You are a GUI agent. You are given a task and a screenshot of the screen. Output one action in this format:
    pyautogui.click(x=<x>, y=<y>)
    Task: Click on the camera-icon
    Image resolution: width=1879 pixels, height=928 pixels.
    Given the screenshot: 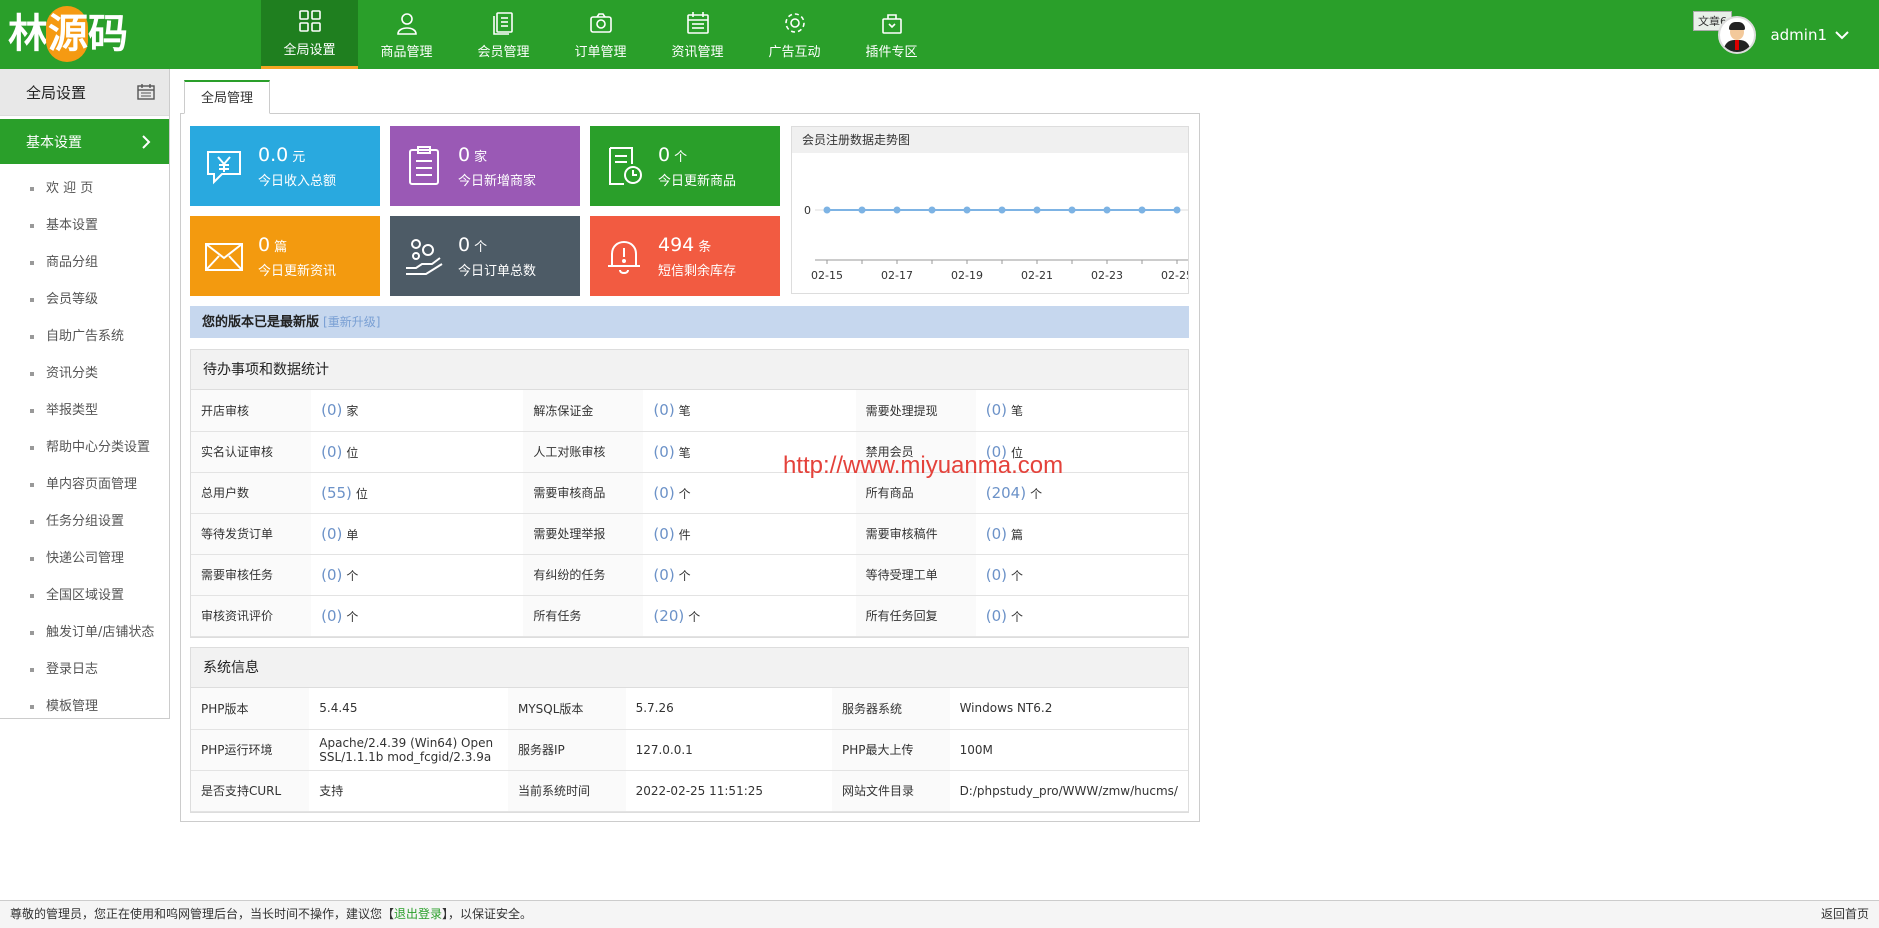 What is the action you would take?
    pyautogui.click(x=600, y=22)
    